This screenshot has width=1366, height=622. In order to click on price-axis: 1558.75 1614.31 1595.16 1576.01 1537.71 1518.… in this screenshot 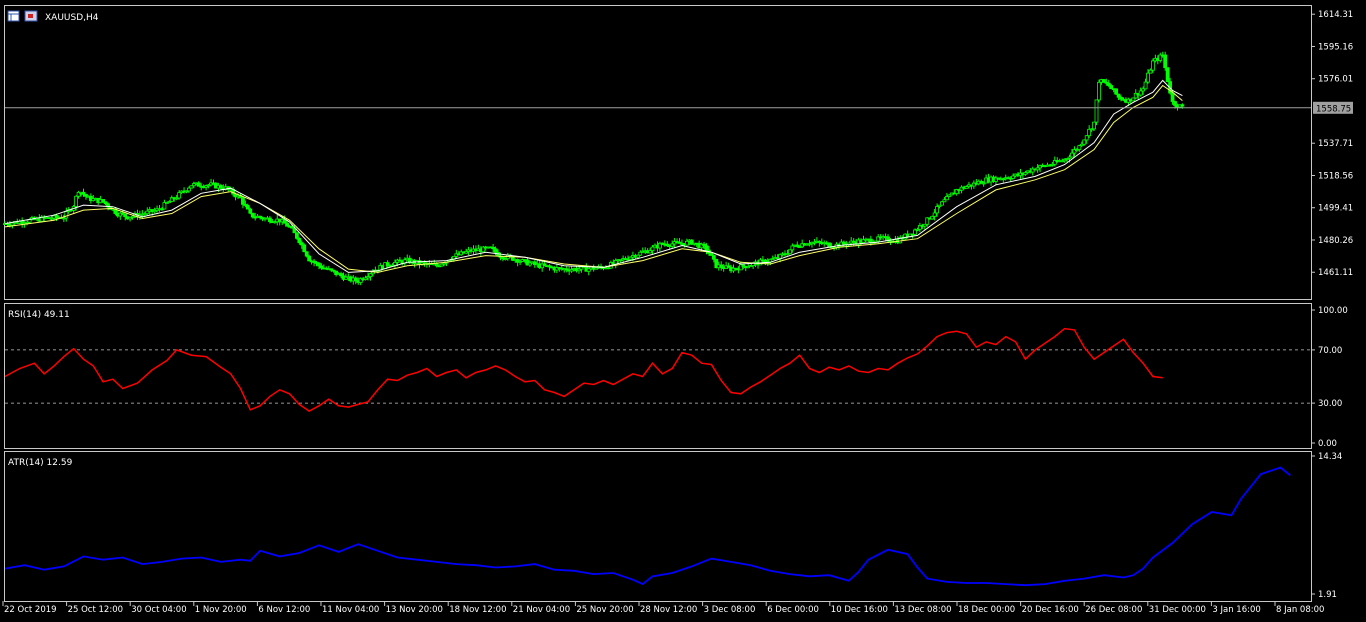, I will do `click(1332, 144)`.